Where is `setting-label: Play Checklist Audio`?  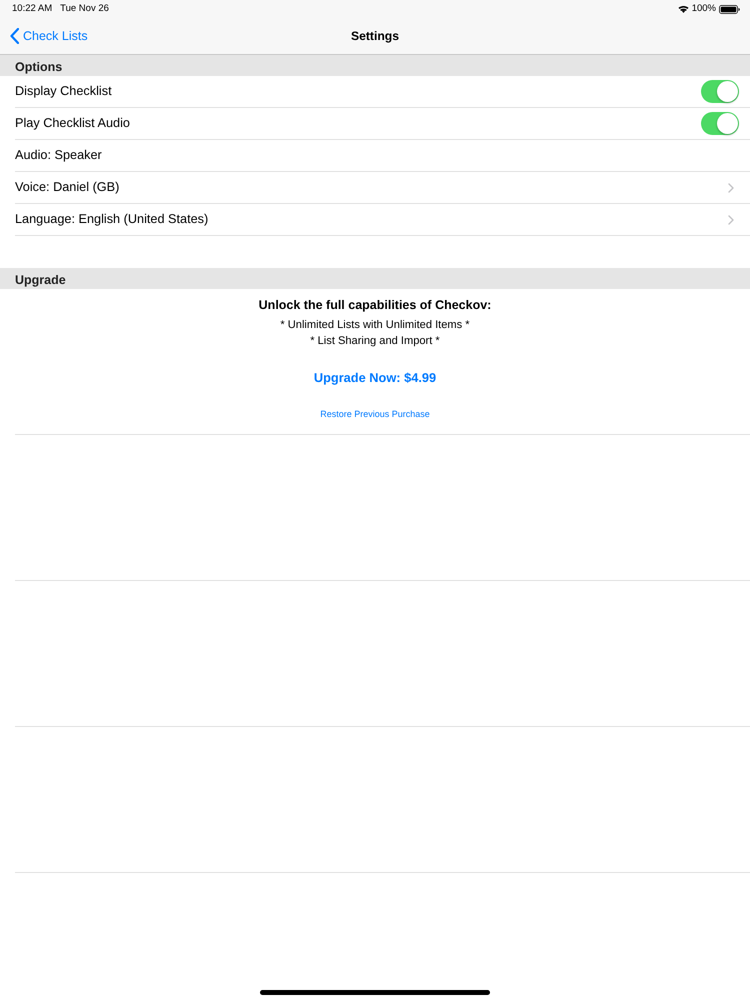
setting-label: Play Checklist Audio is located at coordinates (72, 123).